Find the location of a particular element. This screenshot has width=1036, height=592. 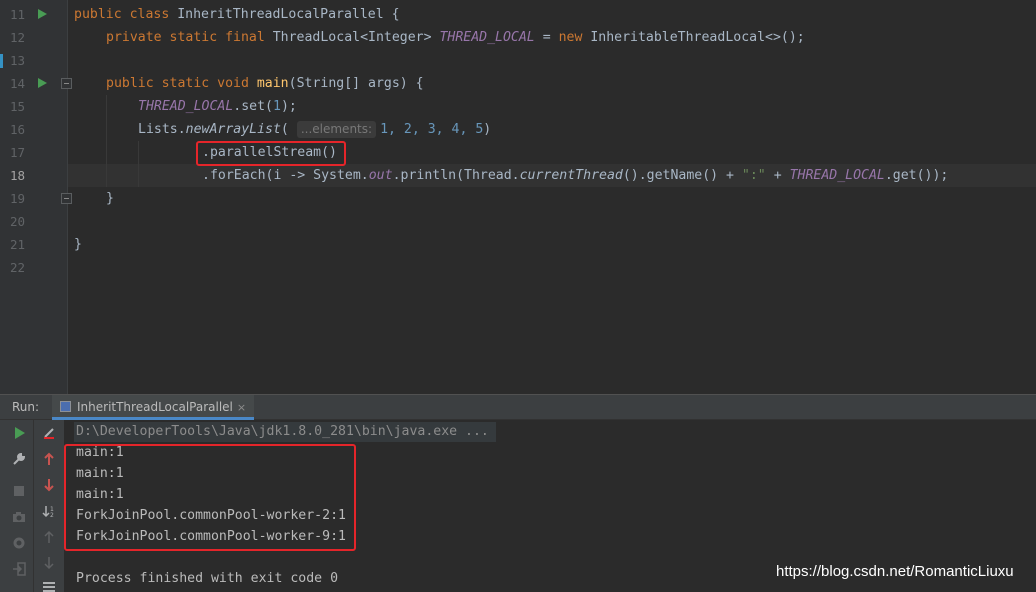

run-toolbar-secondary: 12 is located at coordinates (49, 506).